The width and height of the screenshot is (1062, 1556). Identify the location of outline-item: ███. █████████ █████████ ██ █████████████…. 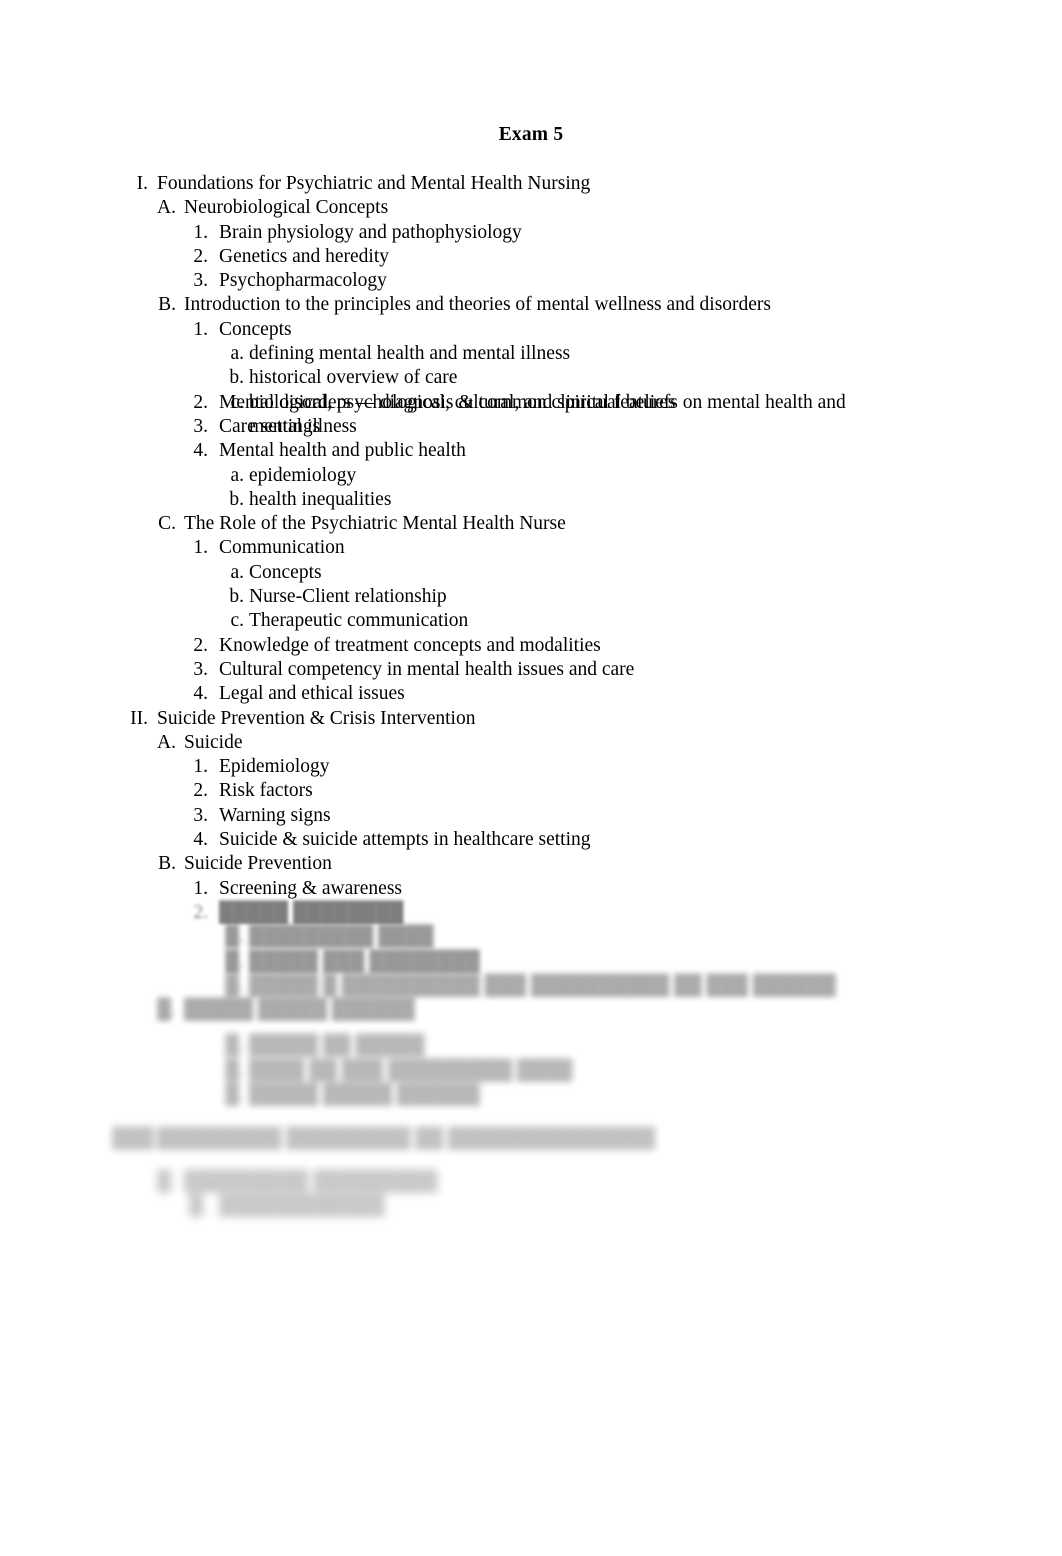
(531, 1139).